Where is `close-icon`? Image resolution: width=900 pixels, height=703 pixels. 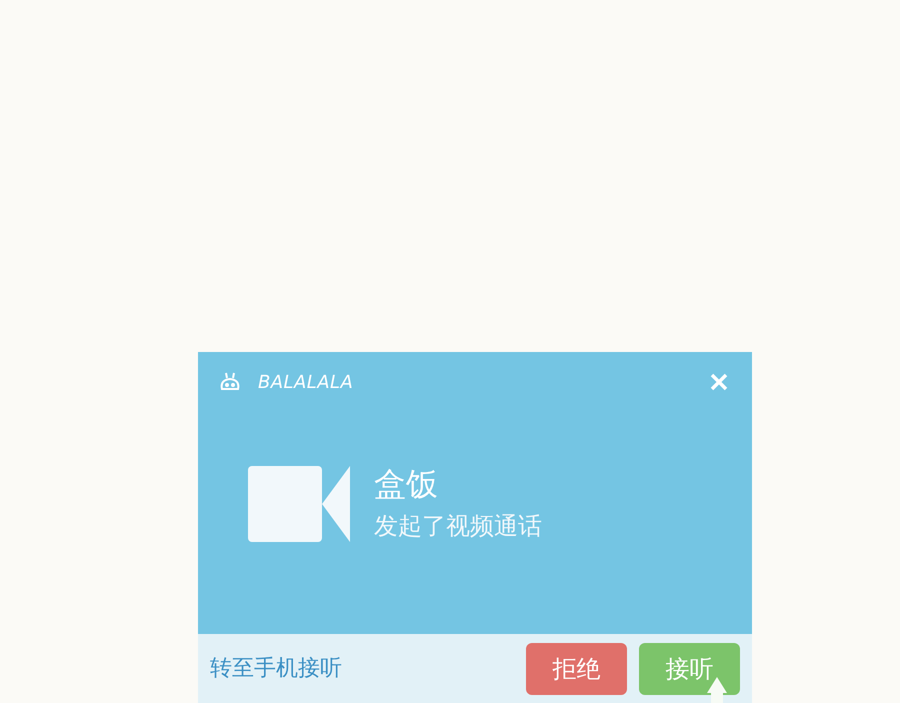
close-icon is located at coordinates (719, 382).